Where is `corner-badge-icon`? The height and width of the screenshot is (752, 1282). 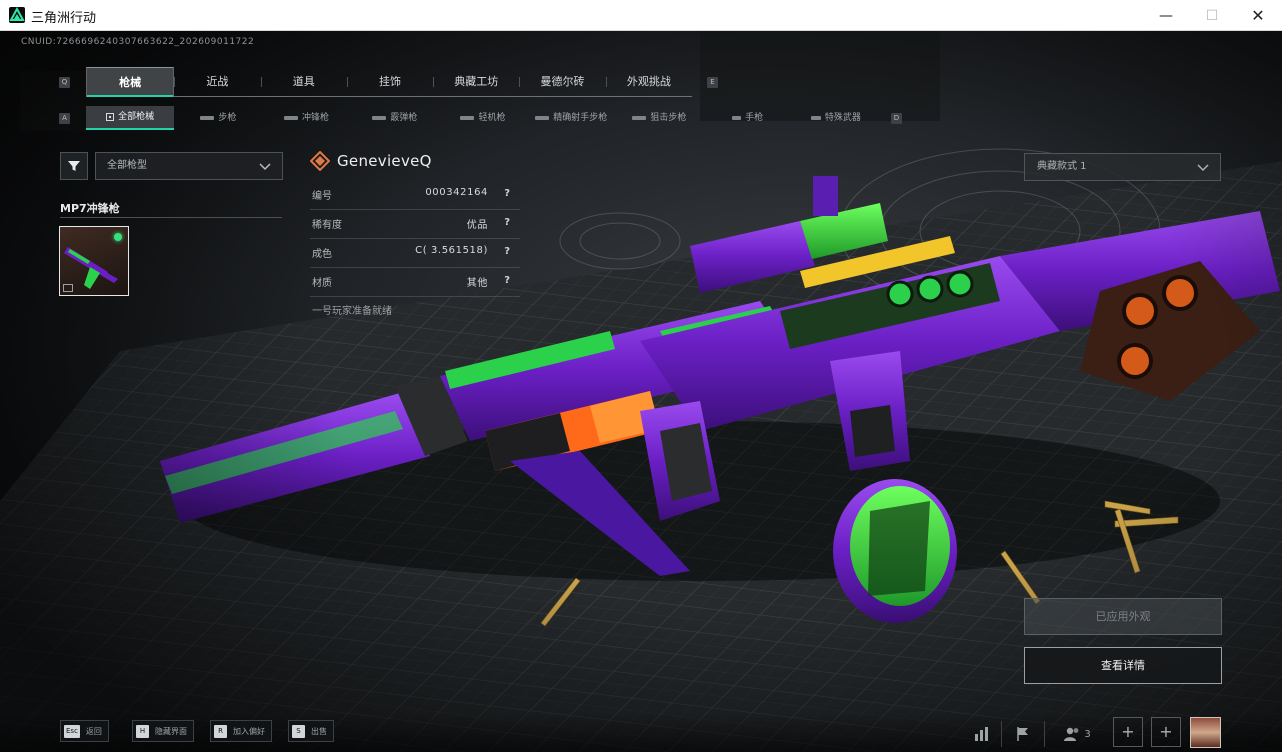
corner-badge-icon is located at coordinates (68, 288).